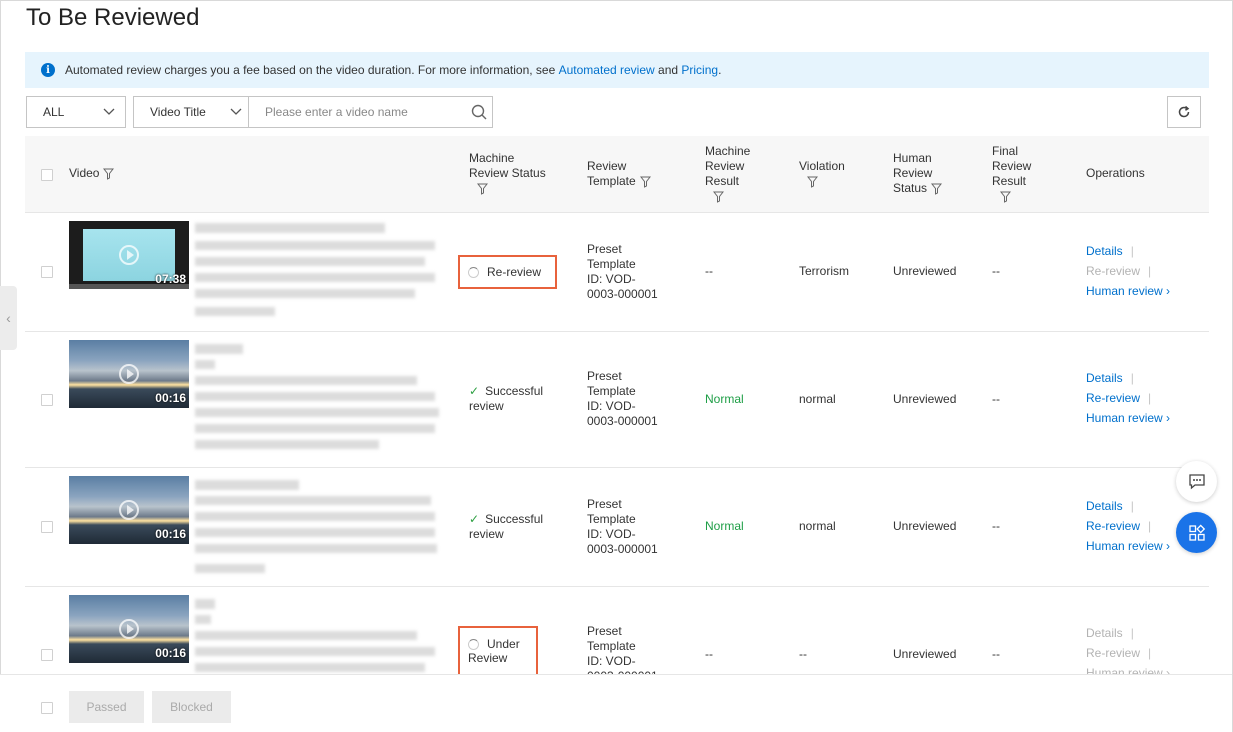 Image resolution: width=1233 pixels, height=732 pixels. Describe the element at coordinates (170, 534) in the screenshot. I see `video-duration: 00:16` at that location.